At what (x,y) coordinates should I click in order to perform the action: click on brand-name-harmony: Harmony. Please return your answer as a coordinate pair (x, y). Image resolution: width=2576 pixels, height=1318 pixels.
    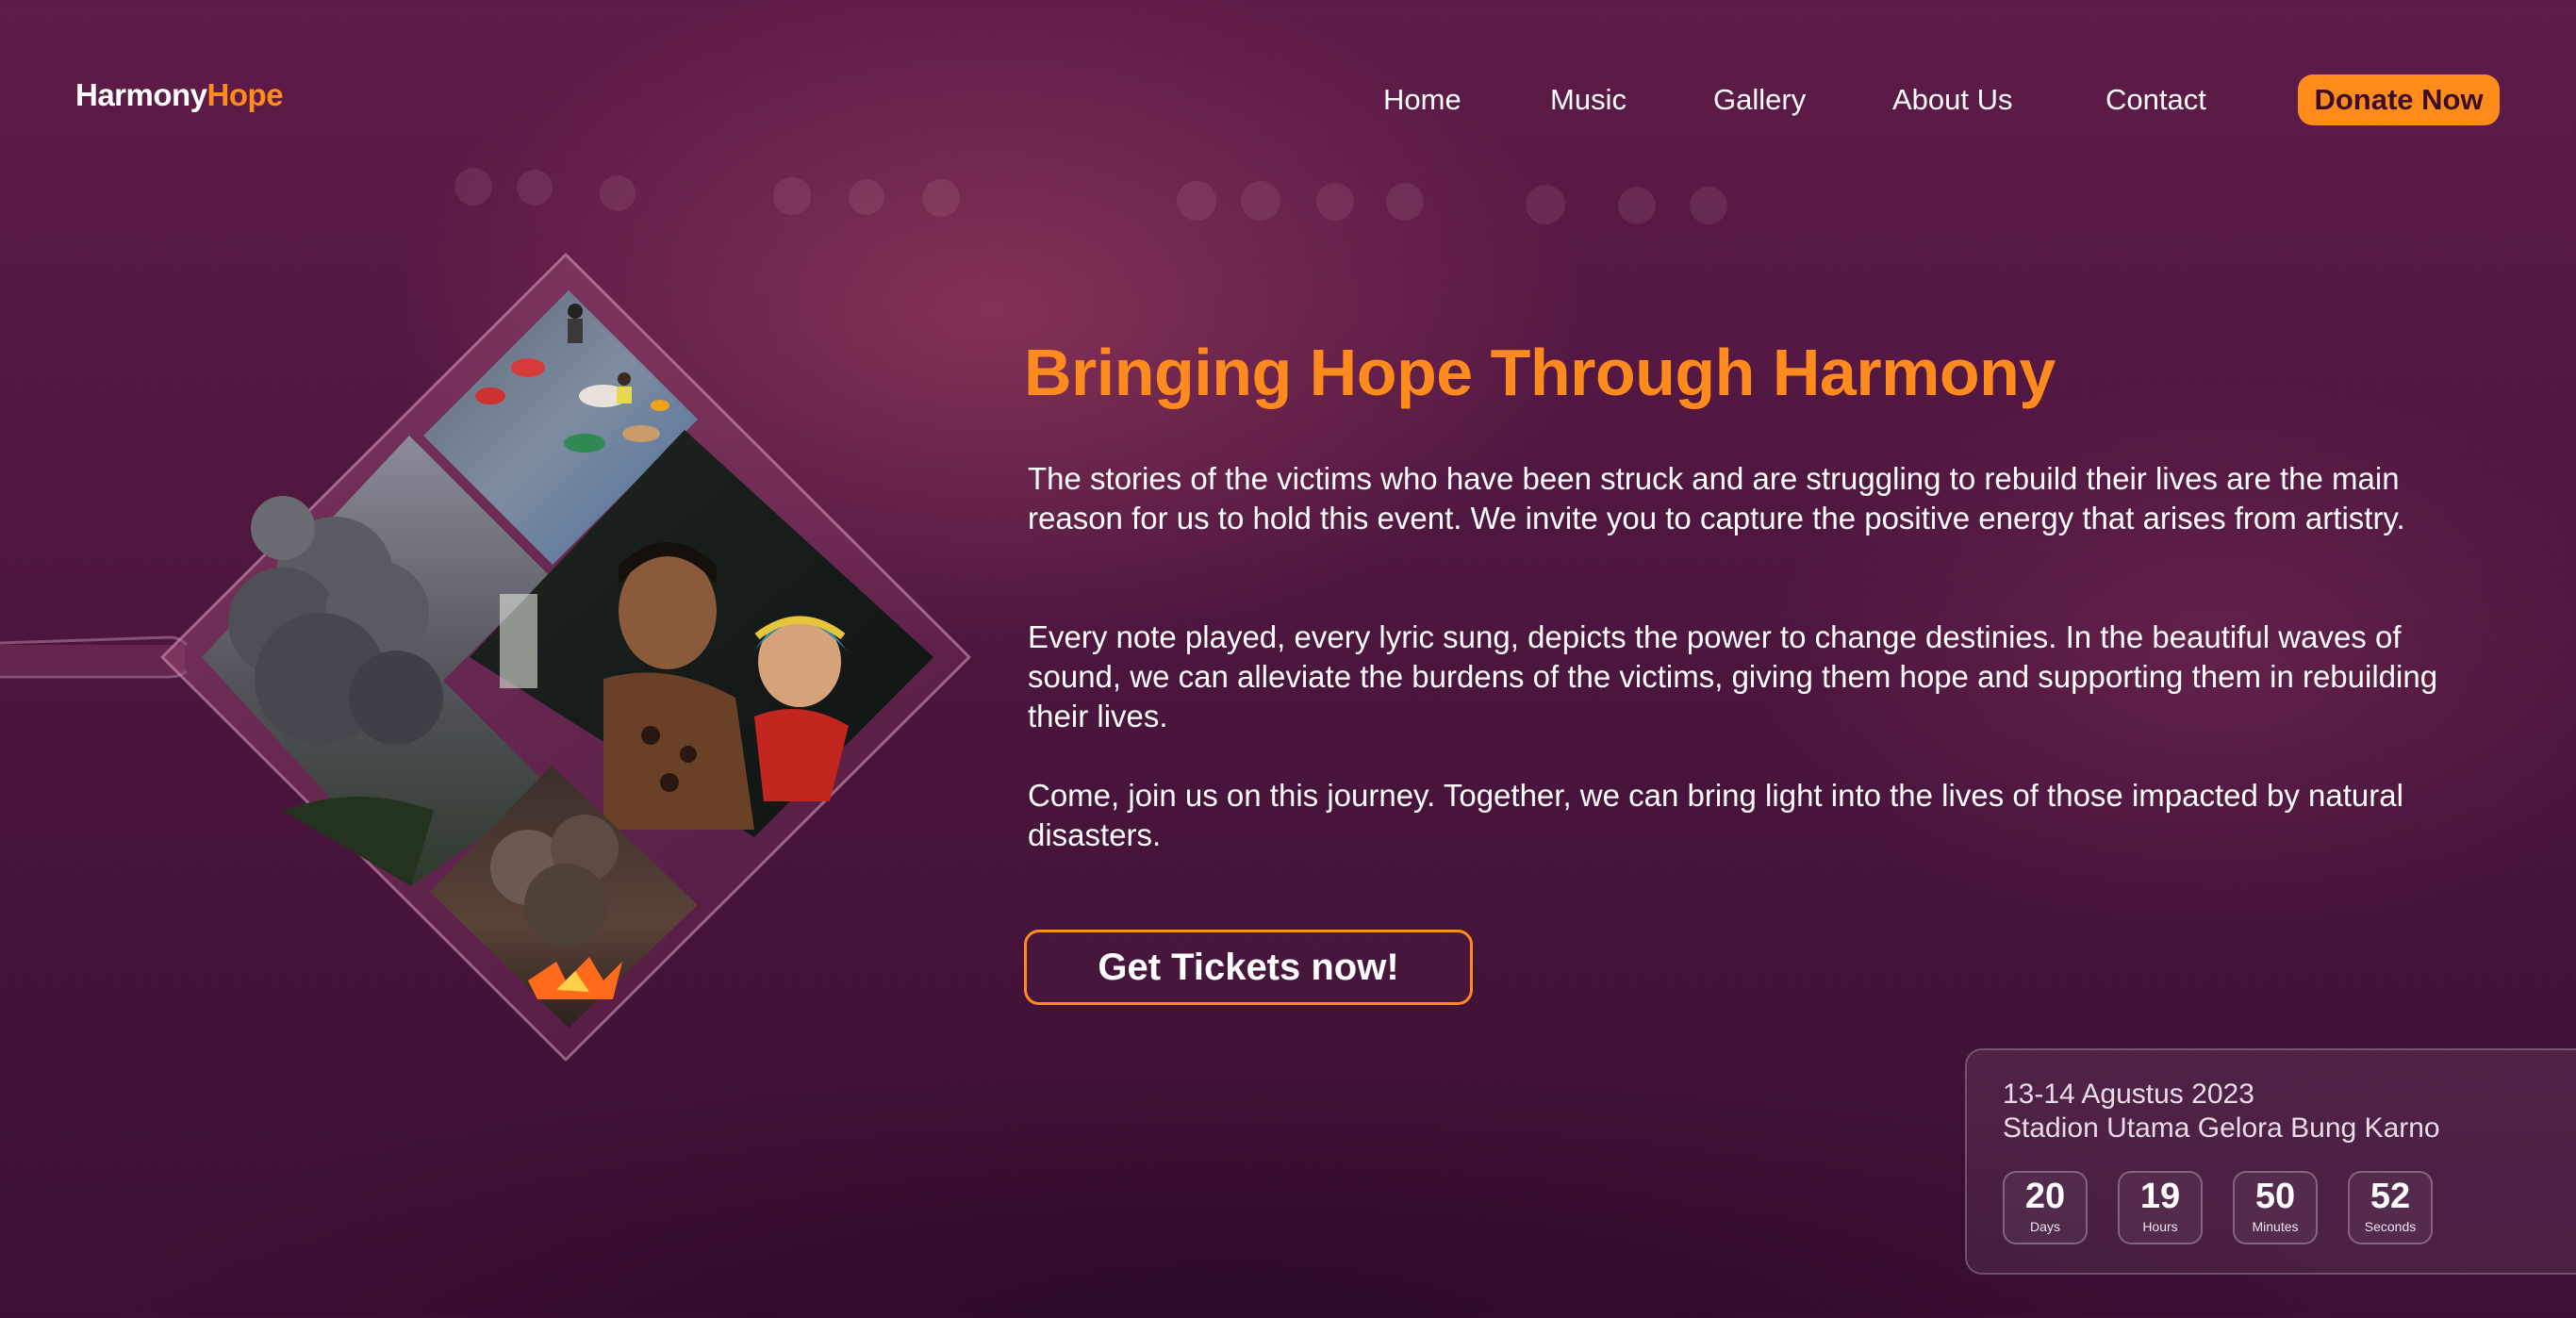
    Looking at the image, I should click on (141, 94).